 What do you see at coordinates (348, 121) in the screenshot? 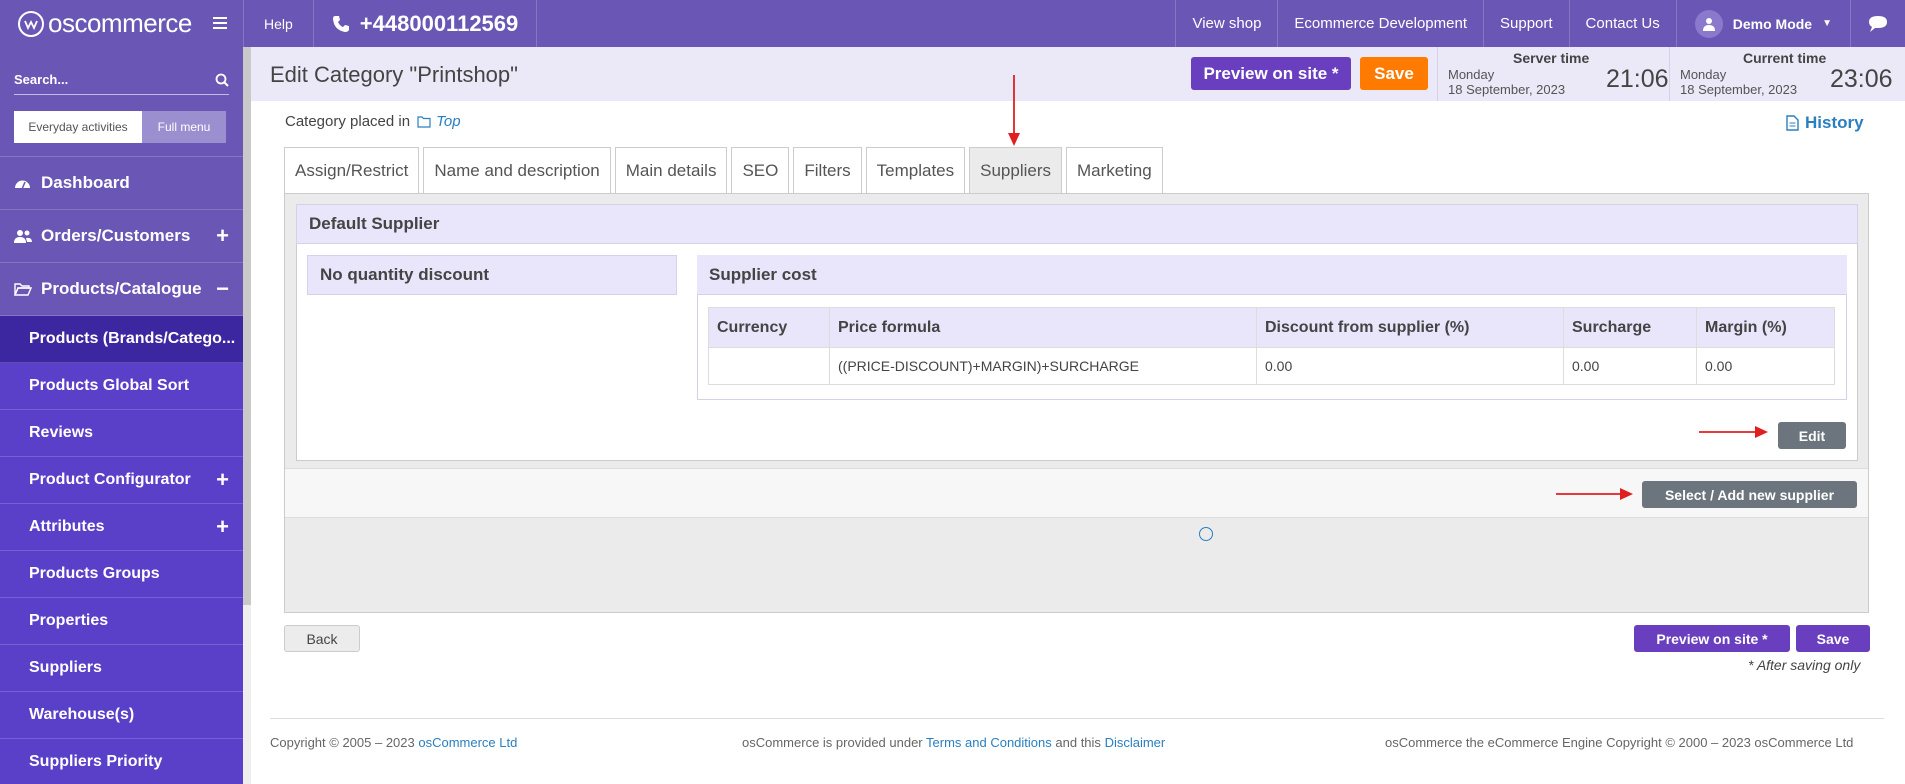
I see `breadcrumb-prefix: Category placed in` at bounding box center [348, 121].